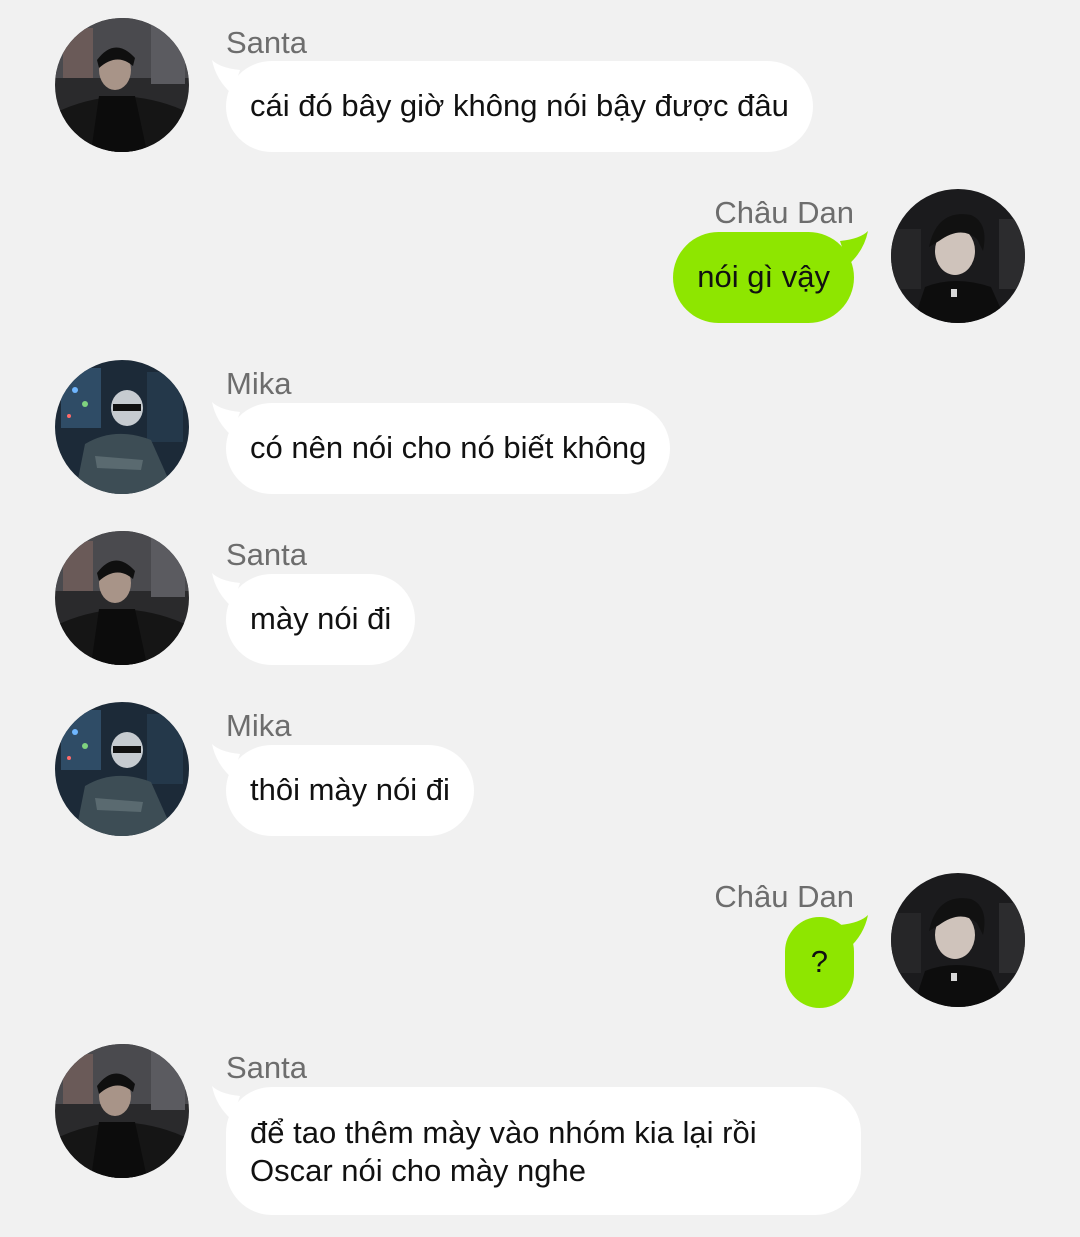 This screenshot has width=1080, height=1237. Describe the element at coordinates (321, 619) in the screenshot. I see `message-bubble: mày nói đi` at that location.